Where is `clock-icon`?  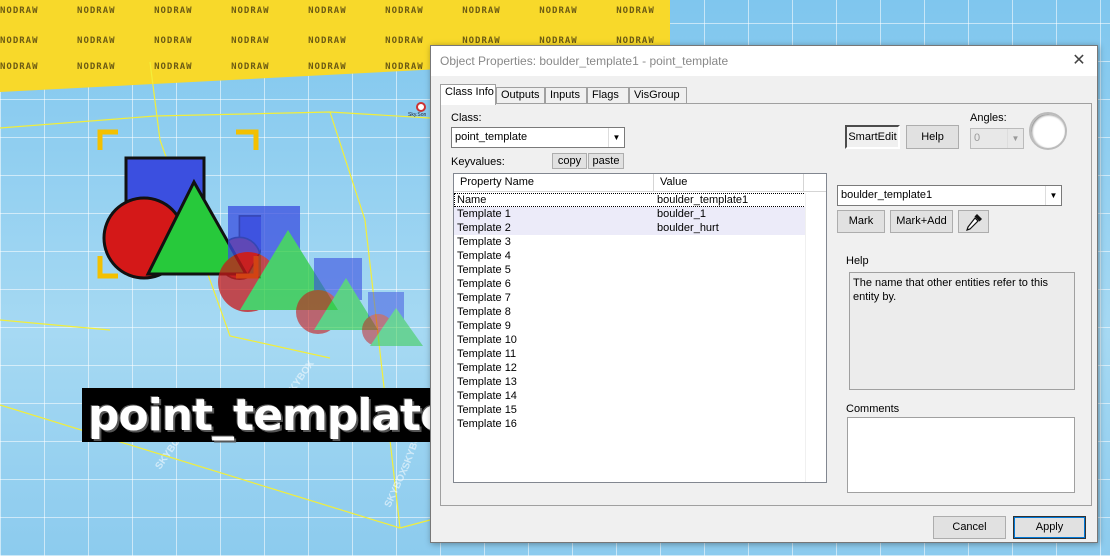
clock-icon is located at coordinates (421, 107).